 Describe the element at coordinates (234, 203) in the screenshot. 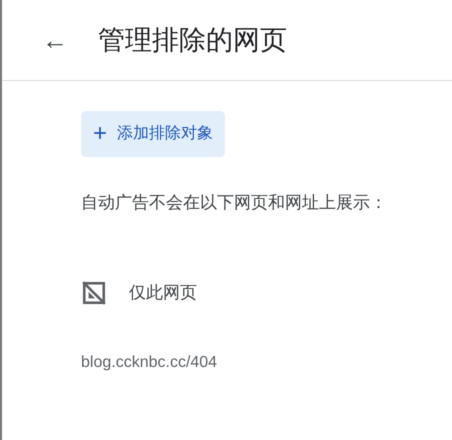

I see `description-text: 自动广告不会在以下网页和网址上展示：` at that location.